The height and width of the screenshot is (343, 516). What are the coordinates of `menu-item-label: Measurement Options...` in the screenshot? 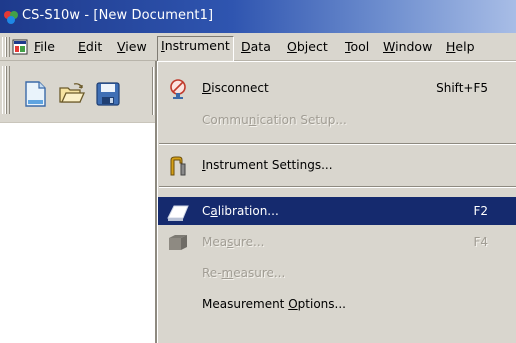 It's located at (274, 304).